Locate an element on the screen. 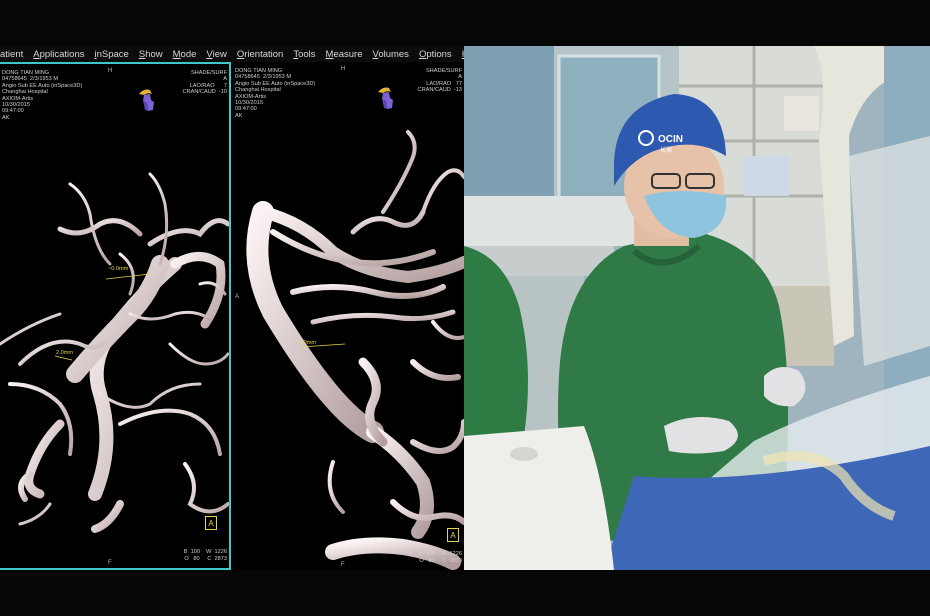  cap-logo-text: OCIN is located at coordinates (670, 139).